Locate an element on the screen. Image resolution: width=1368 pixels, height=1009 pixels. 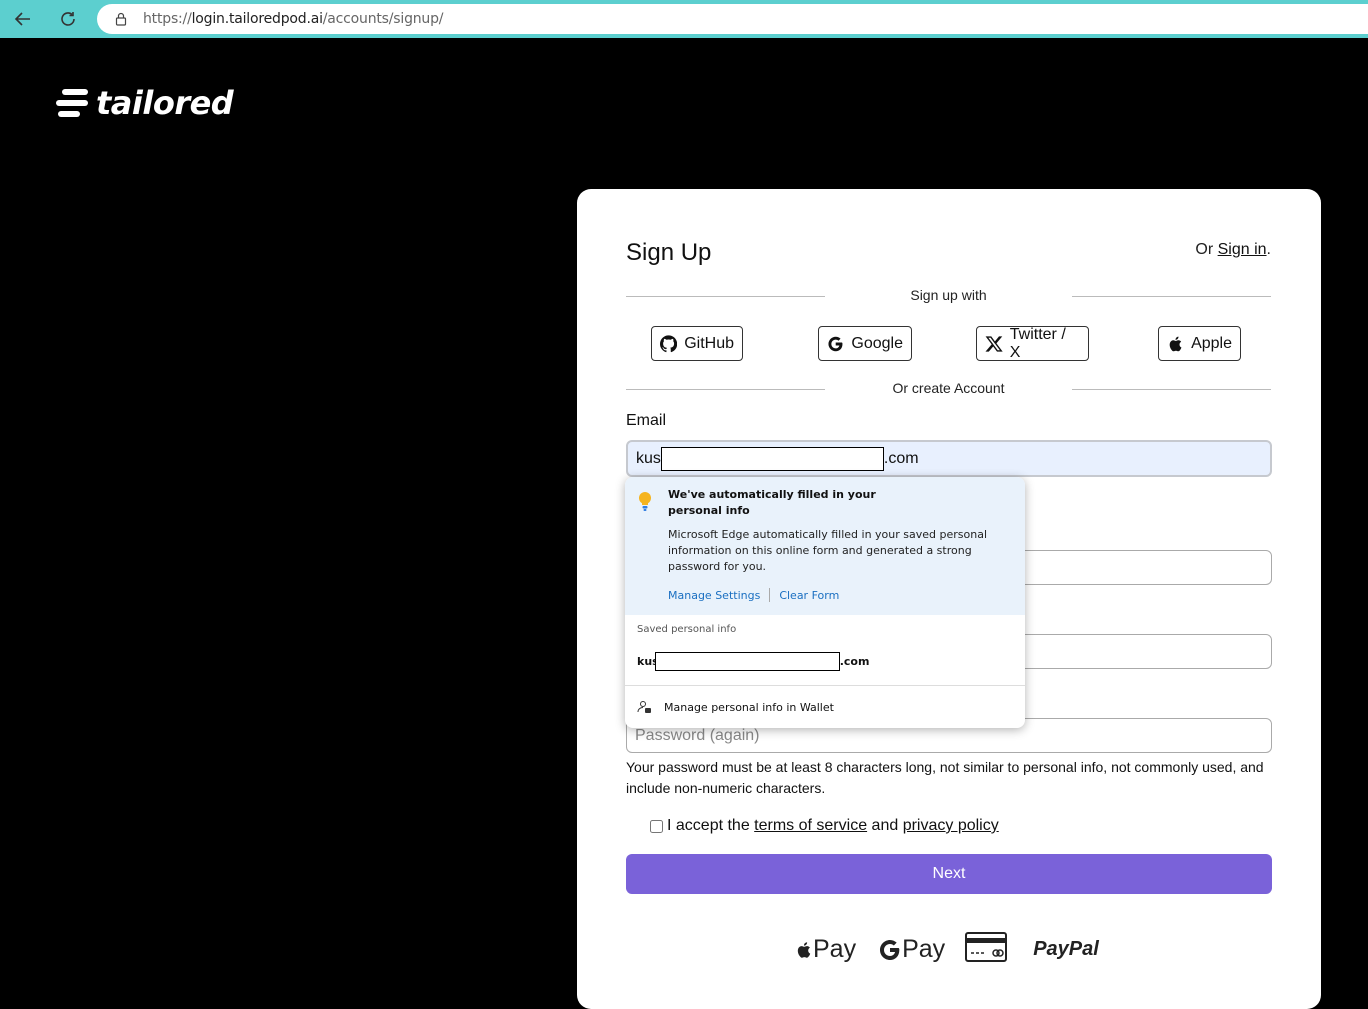
saved-info-item: kus .com is located at coordinates (753, 661).